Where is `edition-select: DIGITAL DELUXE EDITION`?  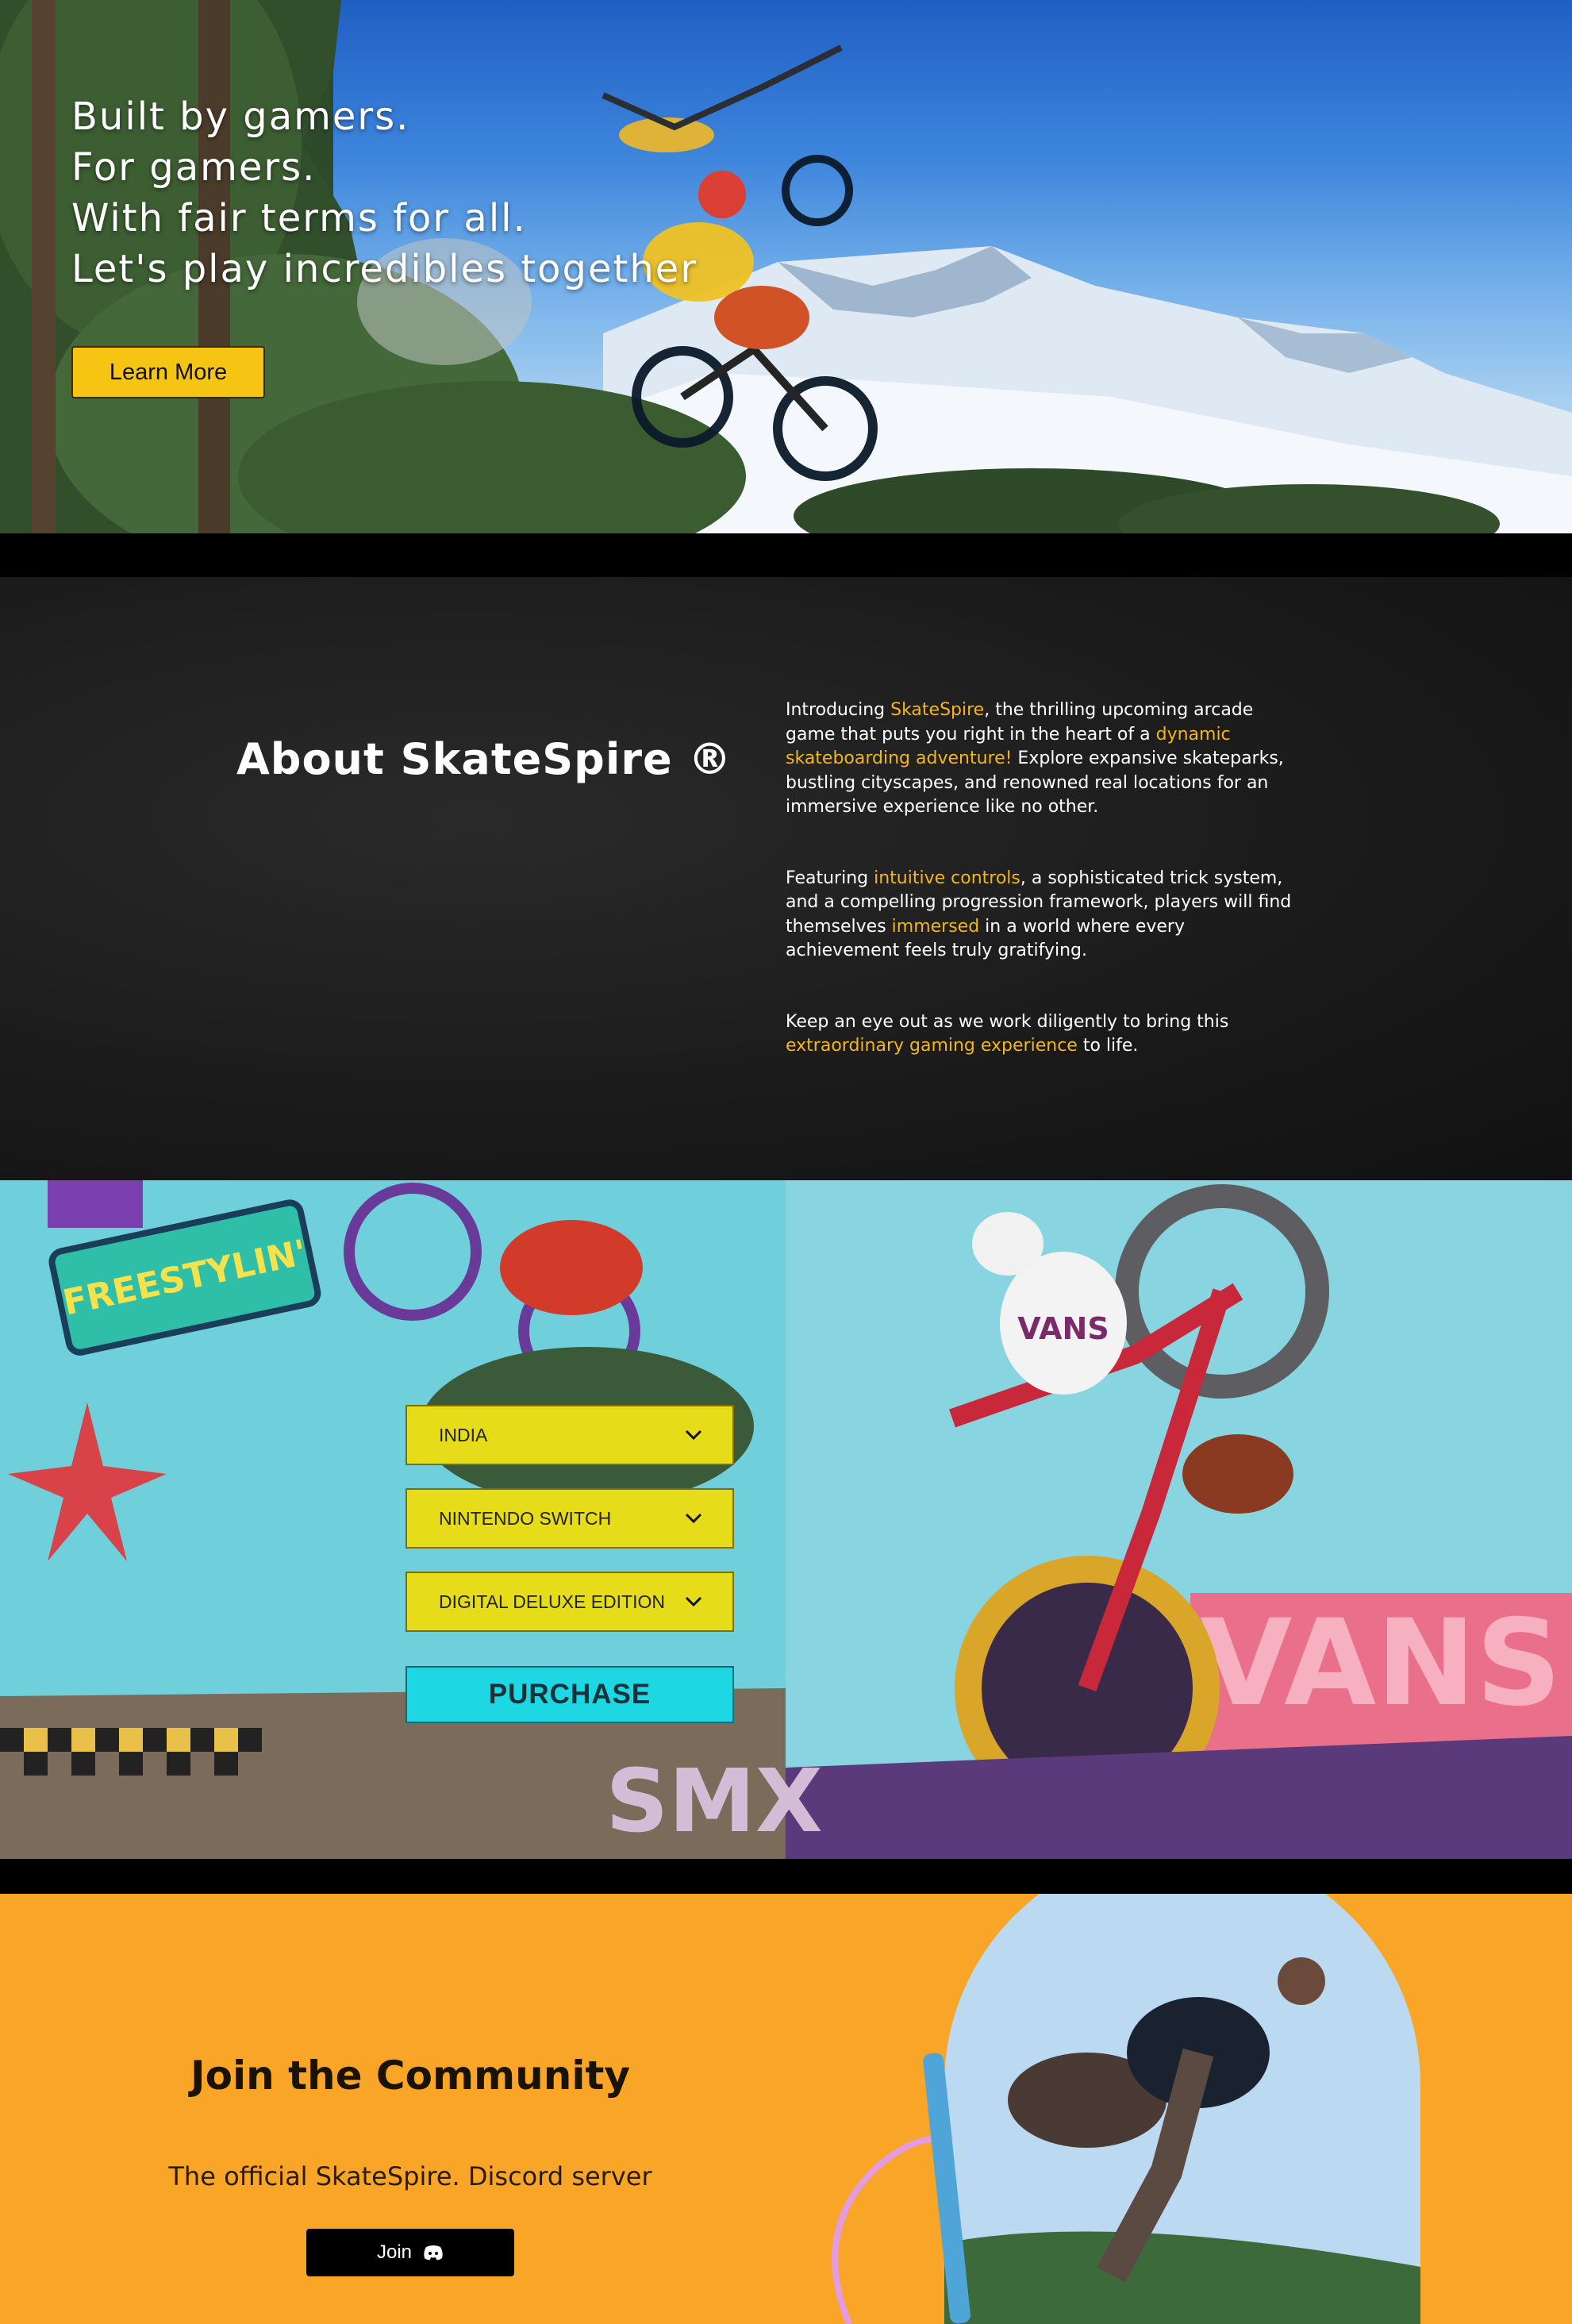 edition-select: DIGITAL DELUXE EDITION is located at coordinates (569, 1602).